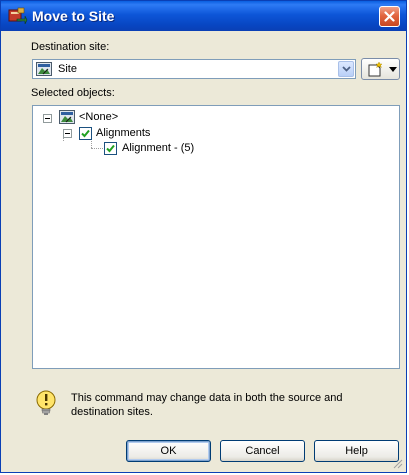 The height and width of the screenshot is (475, 409). I want to click on create-site-button, so click(380, 69).